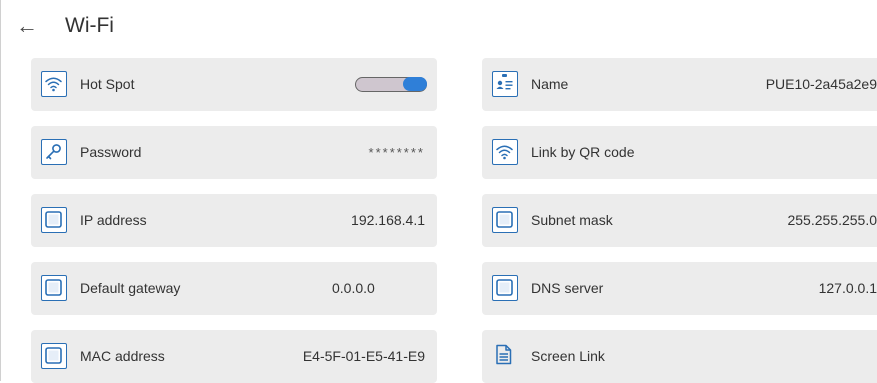 The width and height of the screenshot is (877, 383). What do you see at coordinates (122, 356) in the screenshot?
I see `mac-label: MAC address` at bounding box center [122, 356].